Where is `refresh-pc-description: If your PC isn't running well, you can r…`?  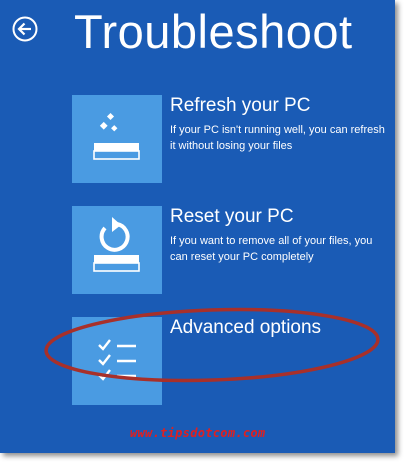
refresh-pc-description: If your PC isn't running well, you can r… is located at coordinates (277, 138).